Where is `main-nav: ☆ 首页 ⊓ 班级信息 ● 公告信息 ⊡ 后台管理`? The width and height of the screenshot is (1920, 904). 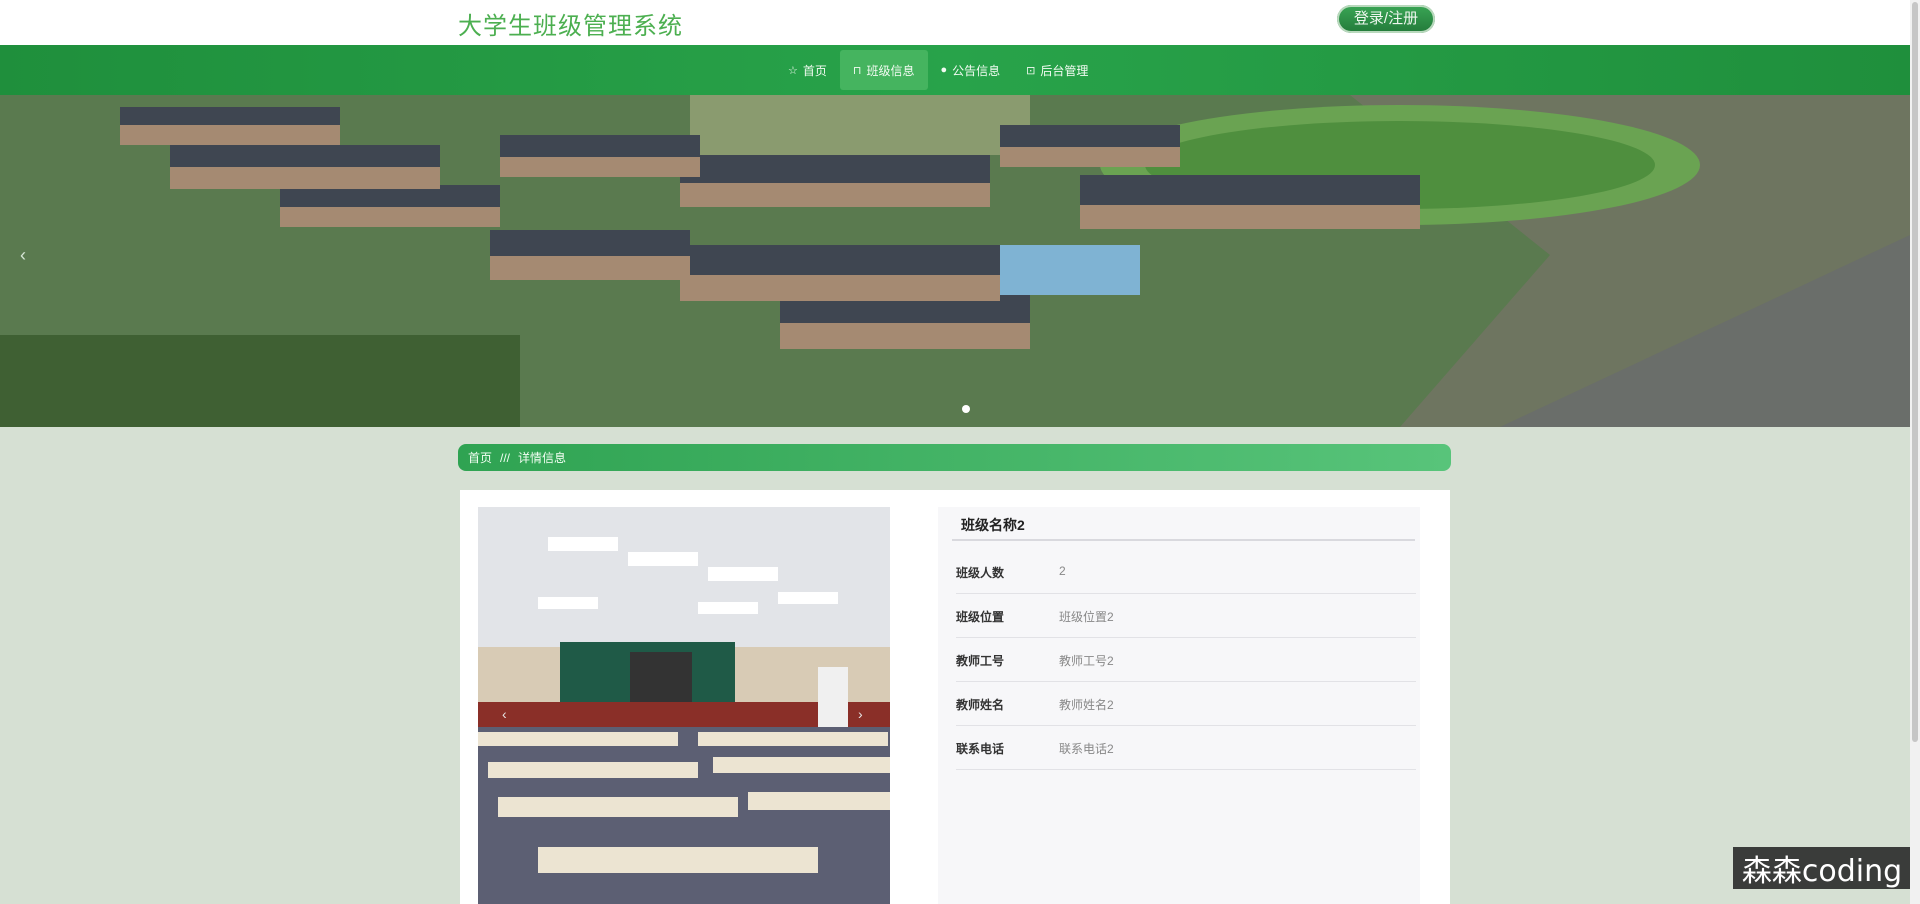 main-nav: ☆ 首页 ⊓ 班级信息 ● 公告信息 ⊡ 后台管理 is located at coordinates (955, 70).